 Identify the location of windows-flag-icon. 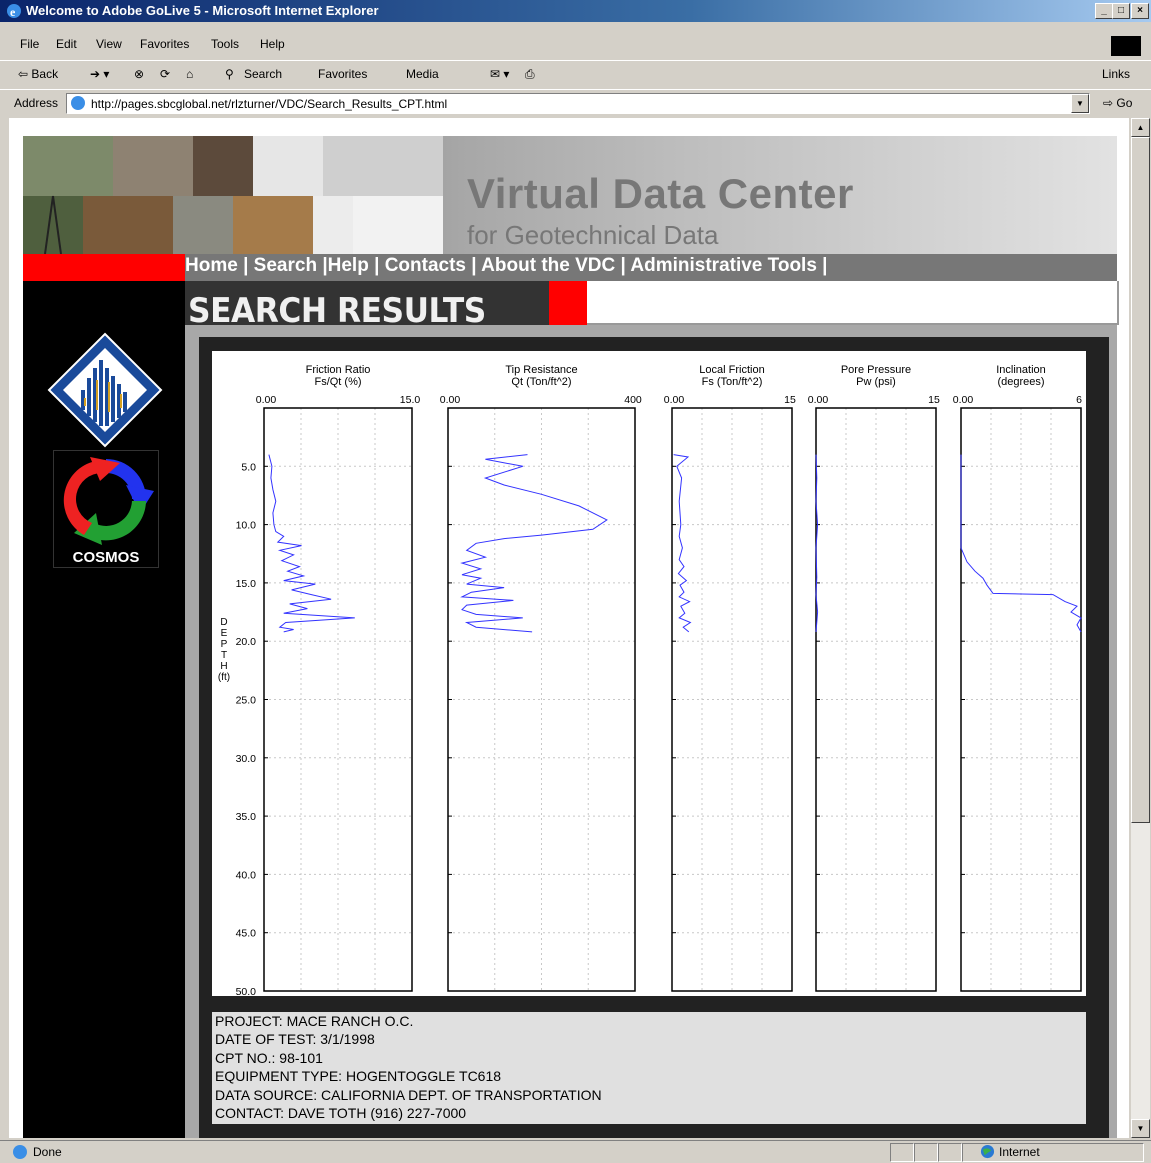
(1126, 46).